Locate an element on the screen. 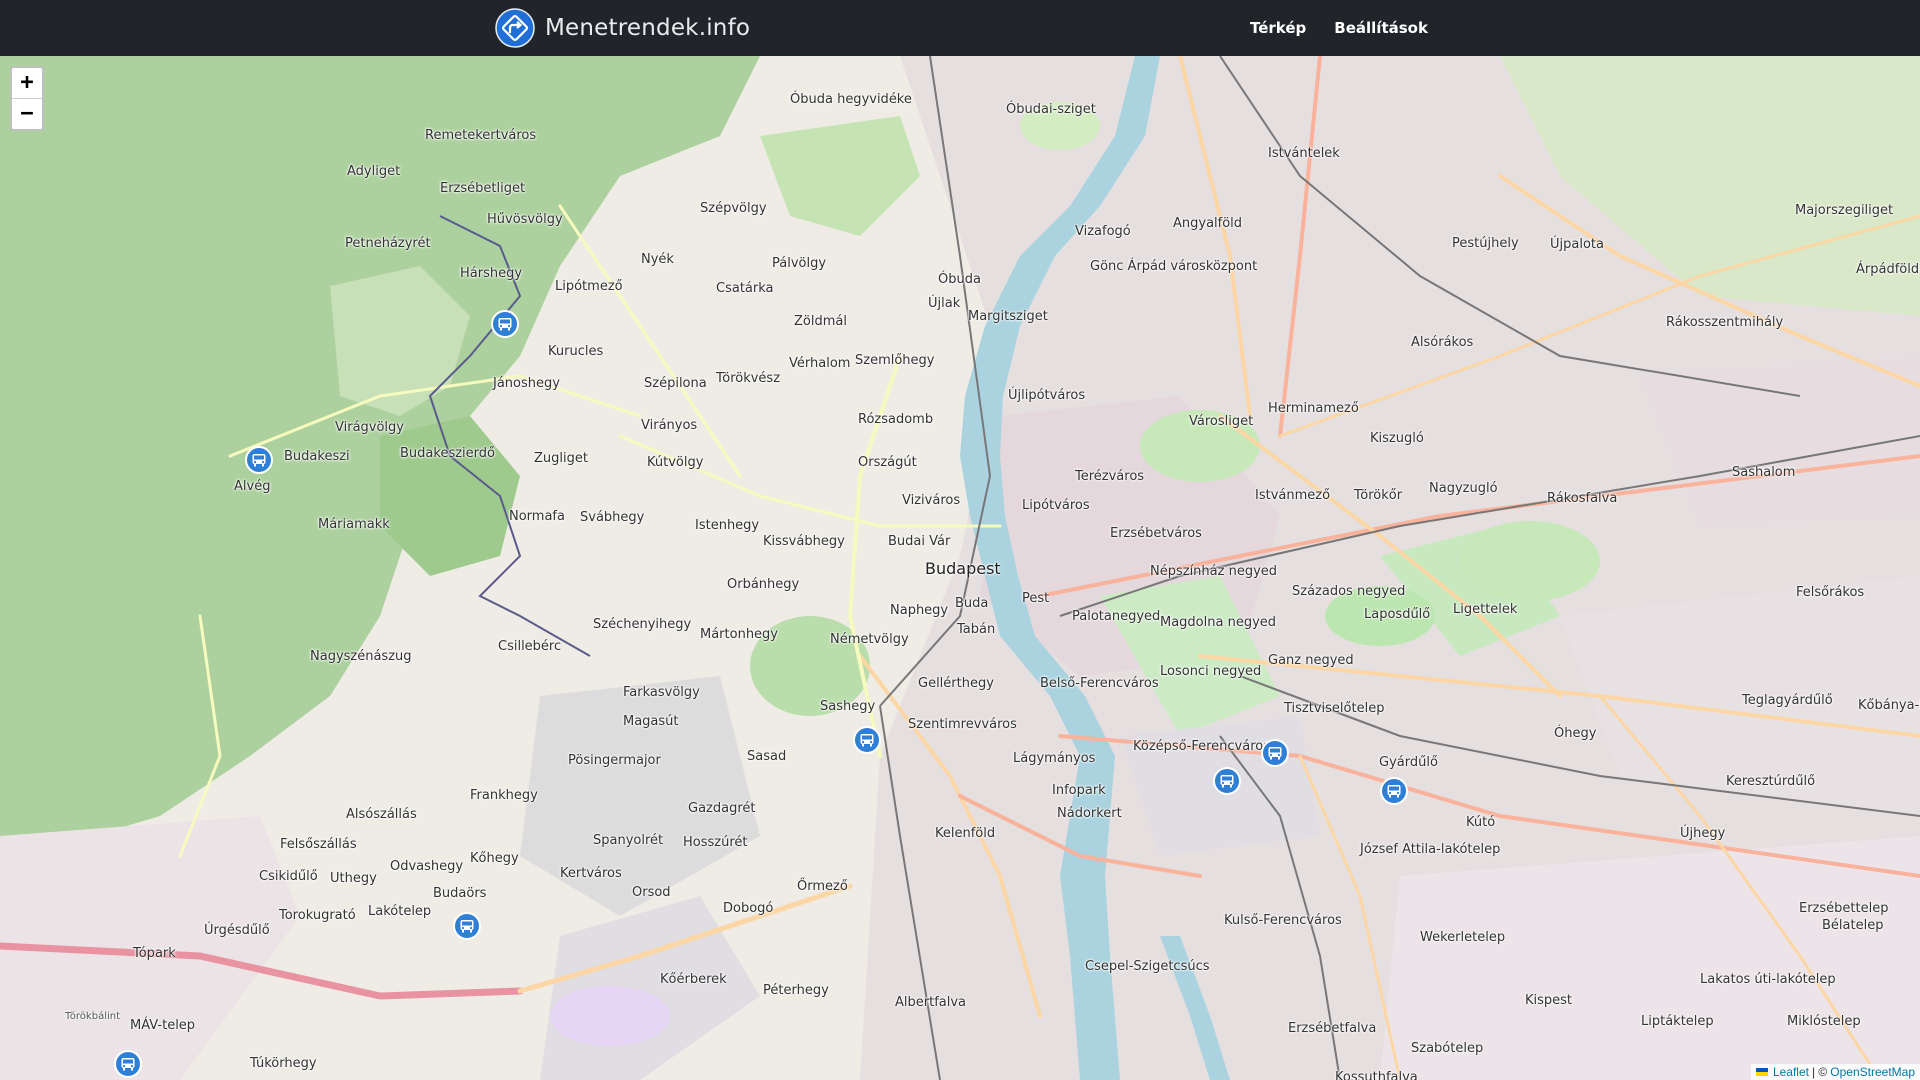  brand-name: Menetrendek.info is located at coordinates (648, 28).